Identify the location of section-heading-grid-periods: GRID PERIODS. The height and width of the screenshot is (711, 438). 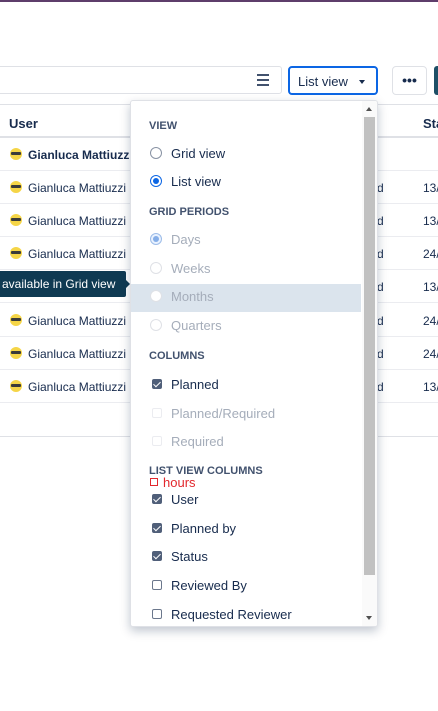
(189, 212).